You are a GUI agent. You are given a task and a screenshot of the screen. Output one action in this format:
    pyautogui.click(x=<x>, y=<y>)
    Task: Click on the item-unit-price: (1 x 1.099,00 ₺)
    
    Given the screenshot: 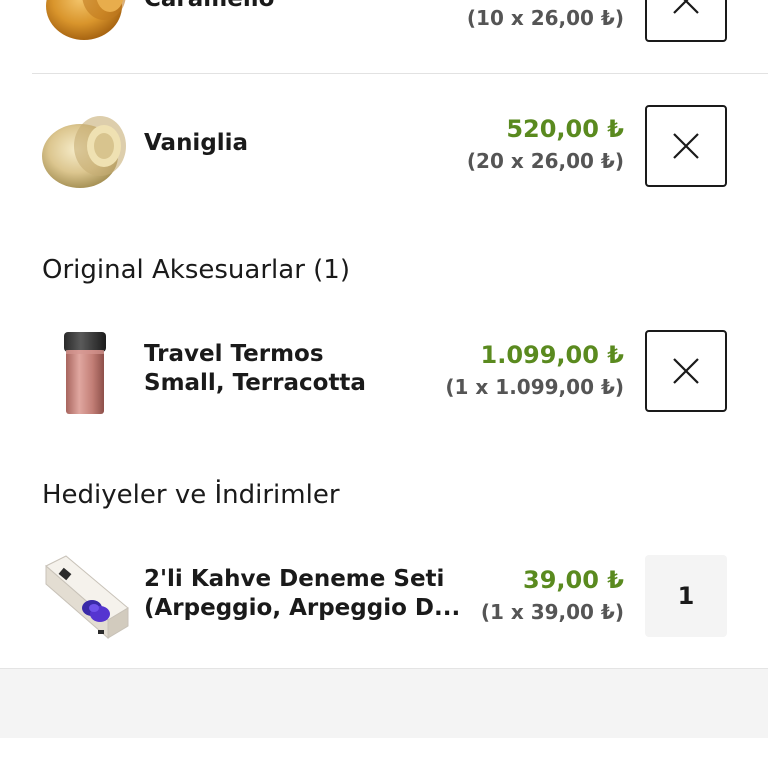 What is the action you would take?
    pyautogui.click(x=534, y=387)
    